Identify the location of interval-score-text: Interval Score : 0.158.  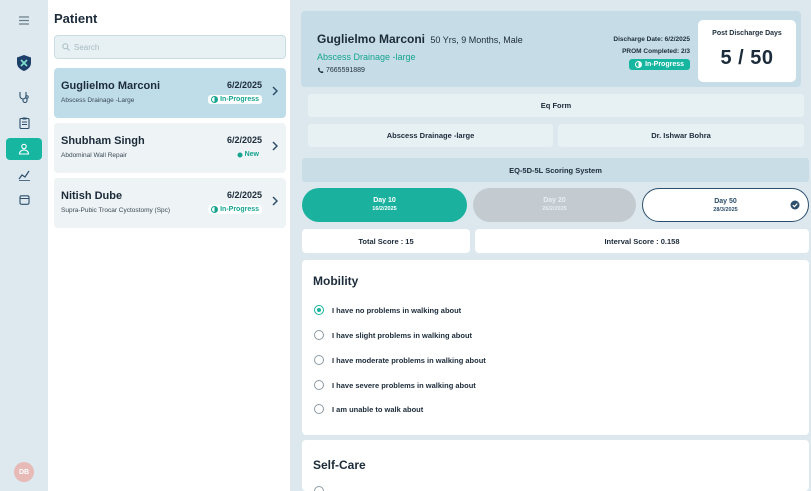
(642, 241).